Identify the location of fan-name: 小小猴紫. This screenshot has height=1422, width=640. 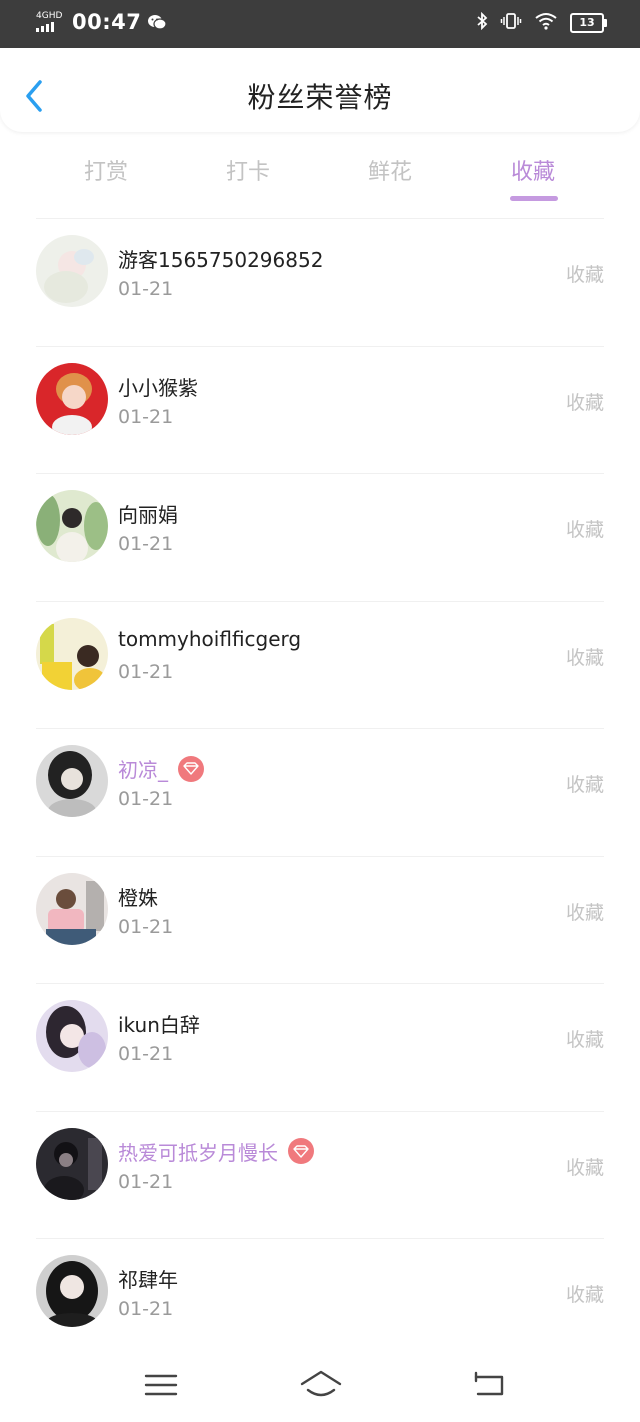
(158, 387).